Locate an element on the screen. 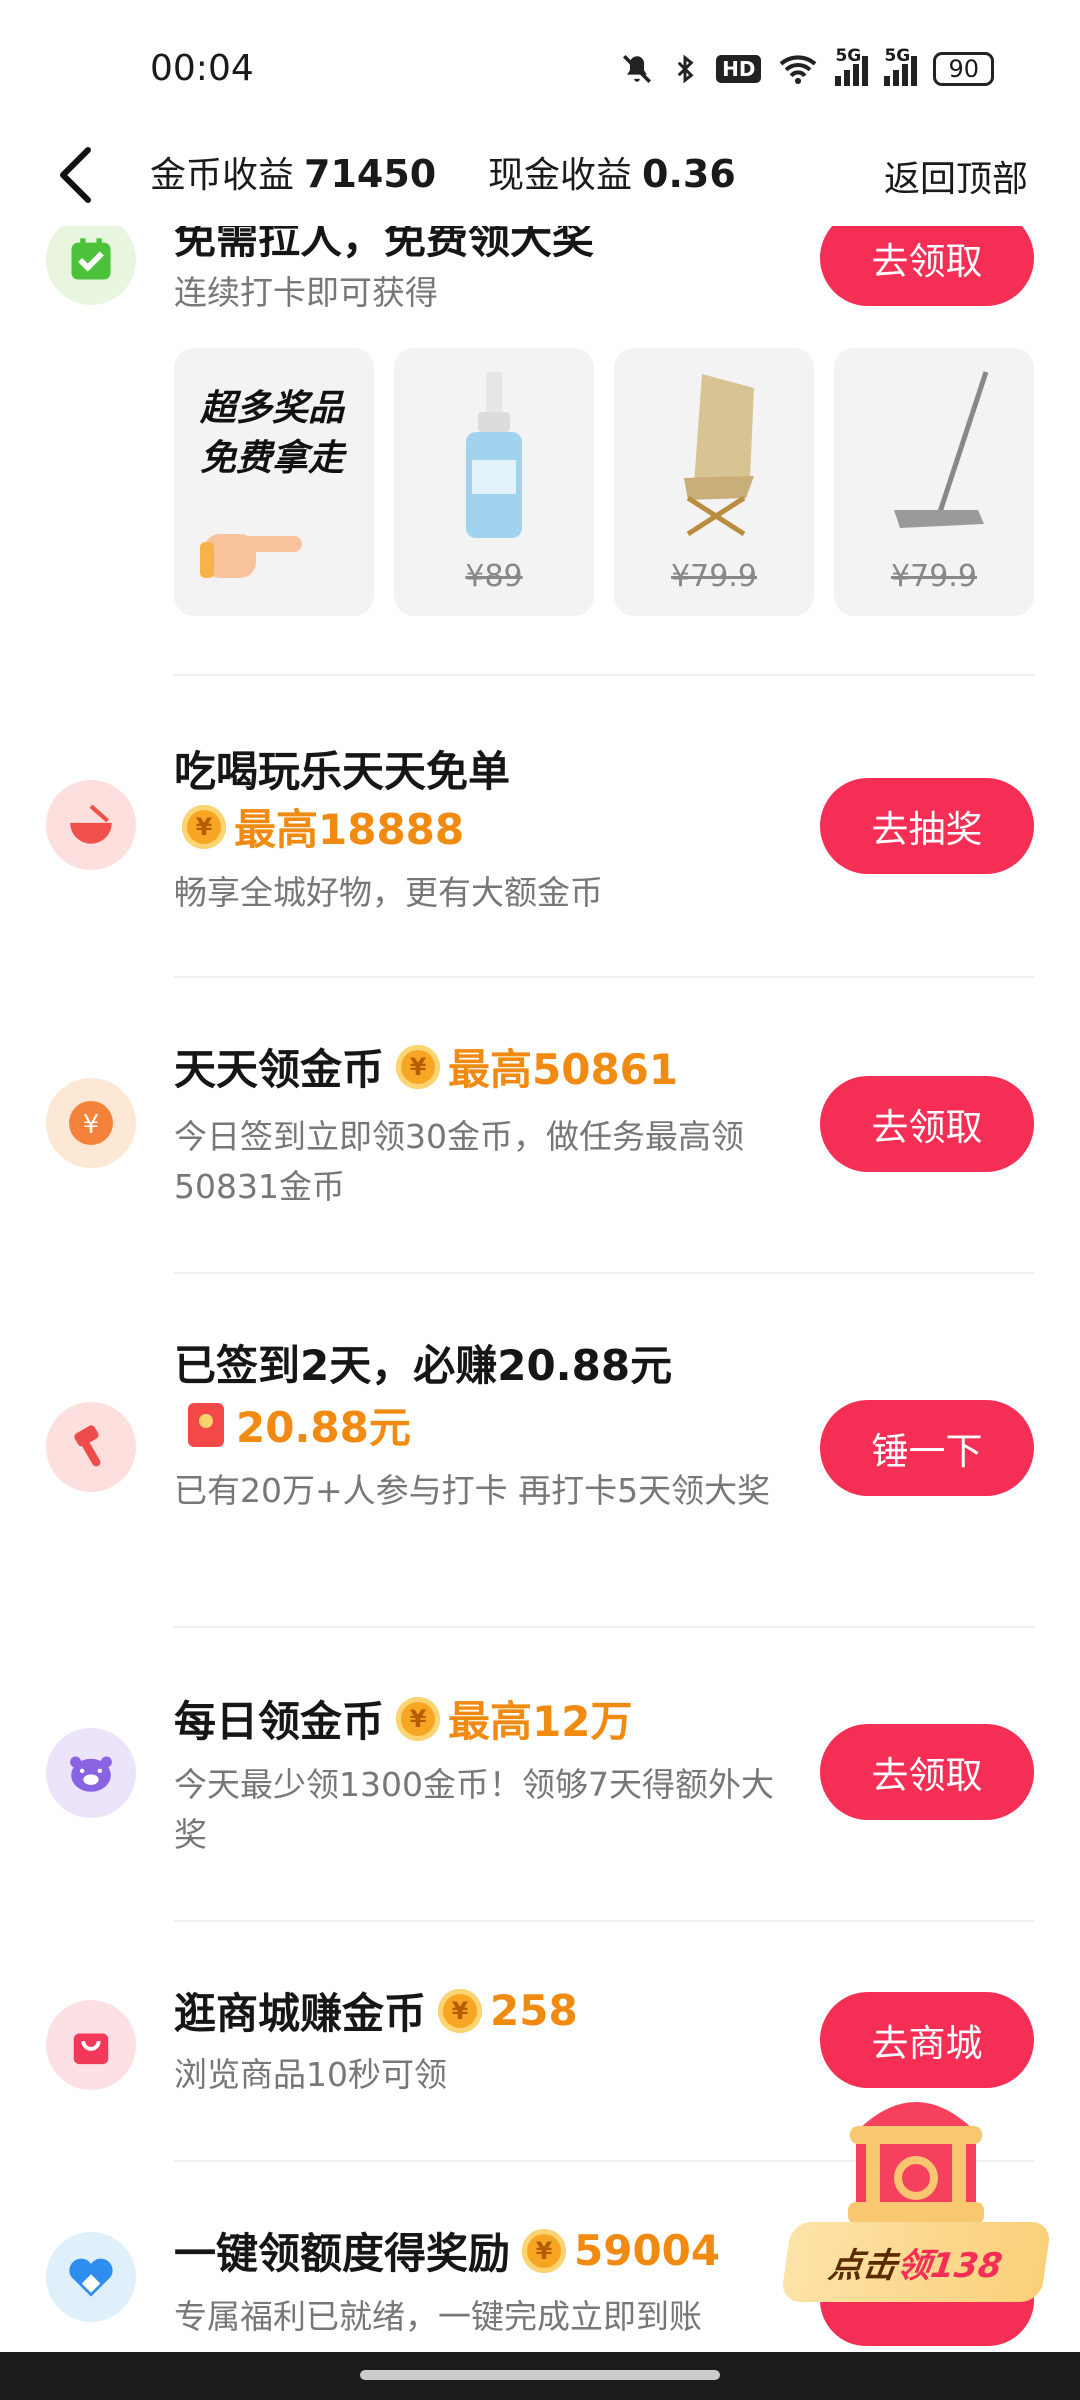 Image resolution: width=1080 pixels, height=2400 pixels. product-card-mop: ¥79.9 is located at coordinates (934, 482).